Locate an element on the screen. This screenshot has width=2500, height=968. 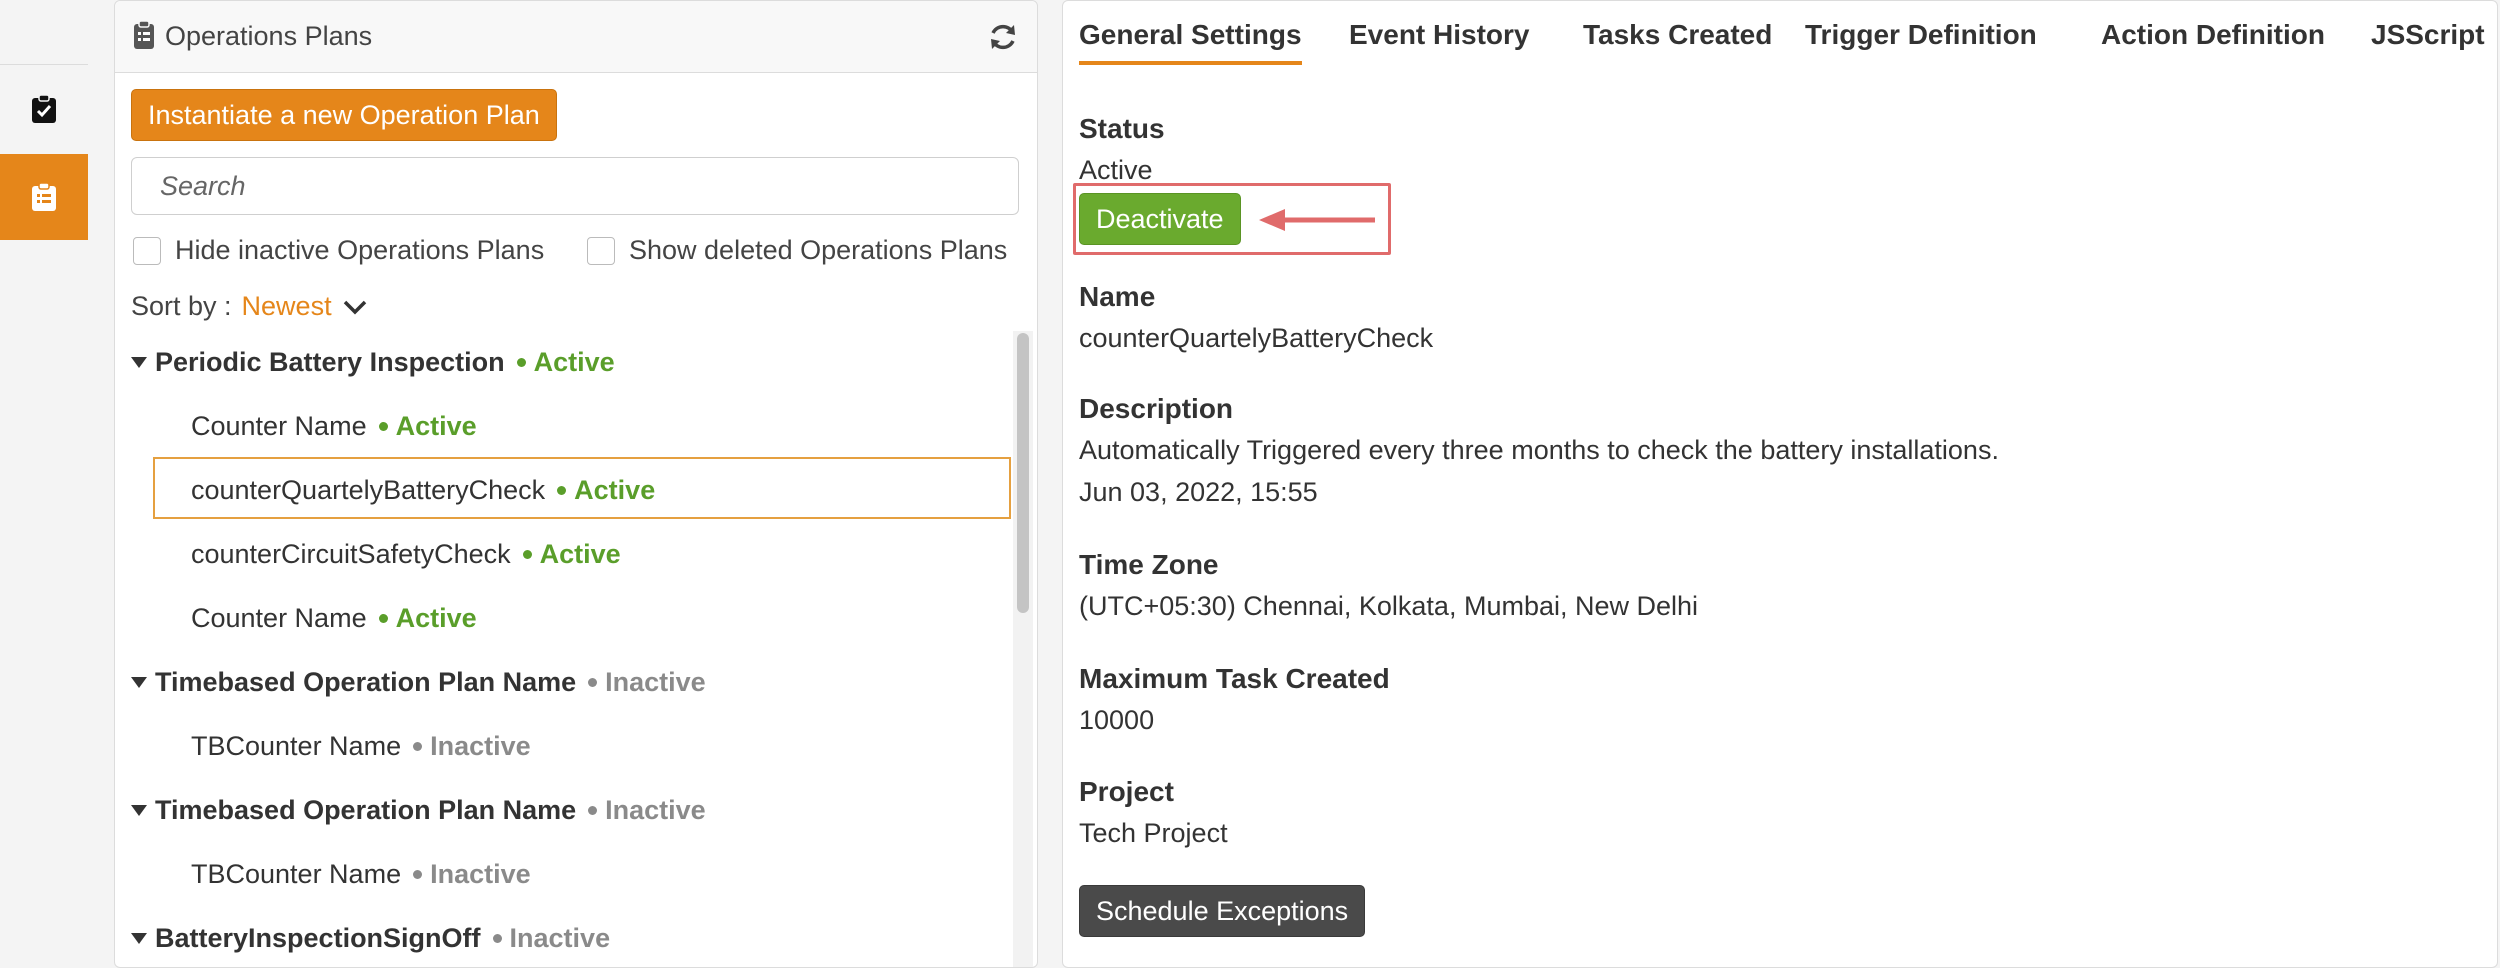
show-deleted-checkbox: Show deleted Operations Plans is located at coordinates (797, 250).